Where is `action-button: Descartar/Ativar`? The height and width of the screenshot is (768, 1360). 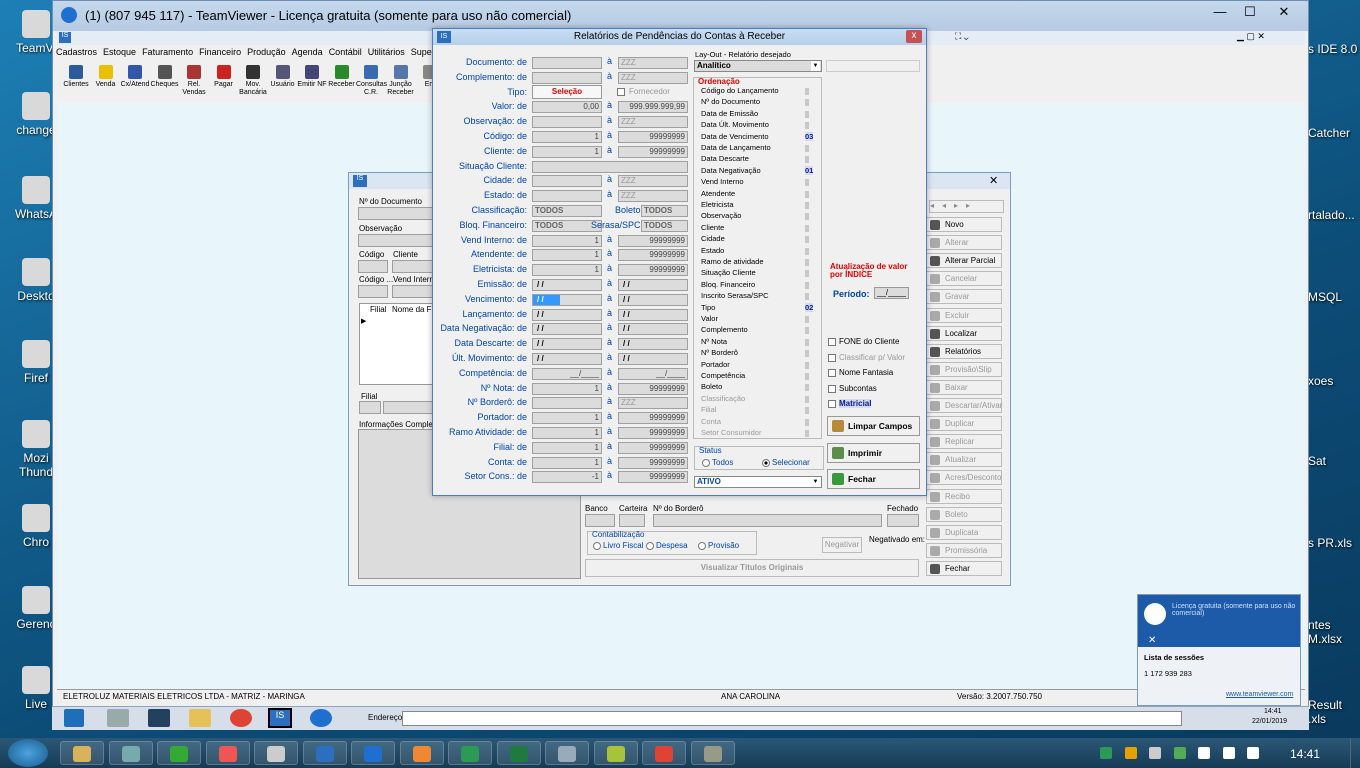
action-button: Descartar/Ativar is located at coordinates (964, 405).